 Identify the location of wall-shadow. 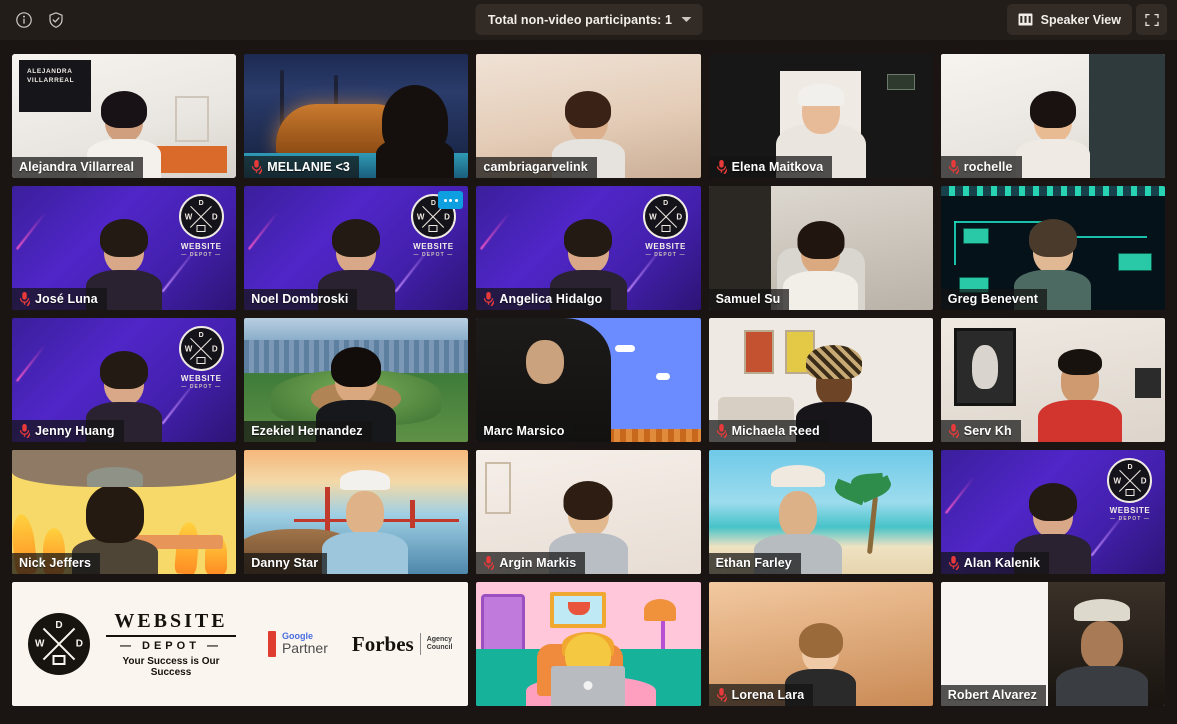
(1126, 116).